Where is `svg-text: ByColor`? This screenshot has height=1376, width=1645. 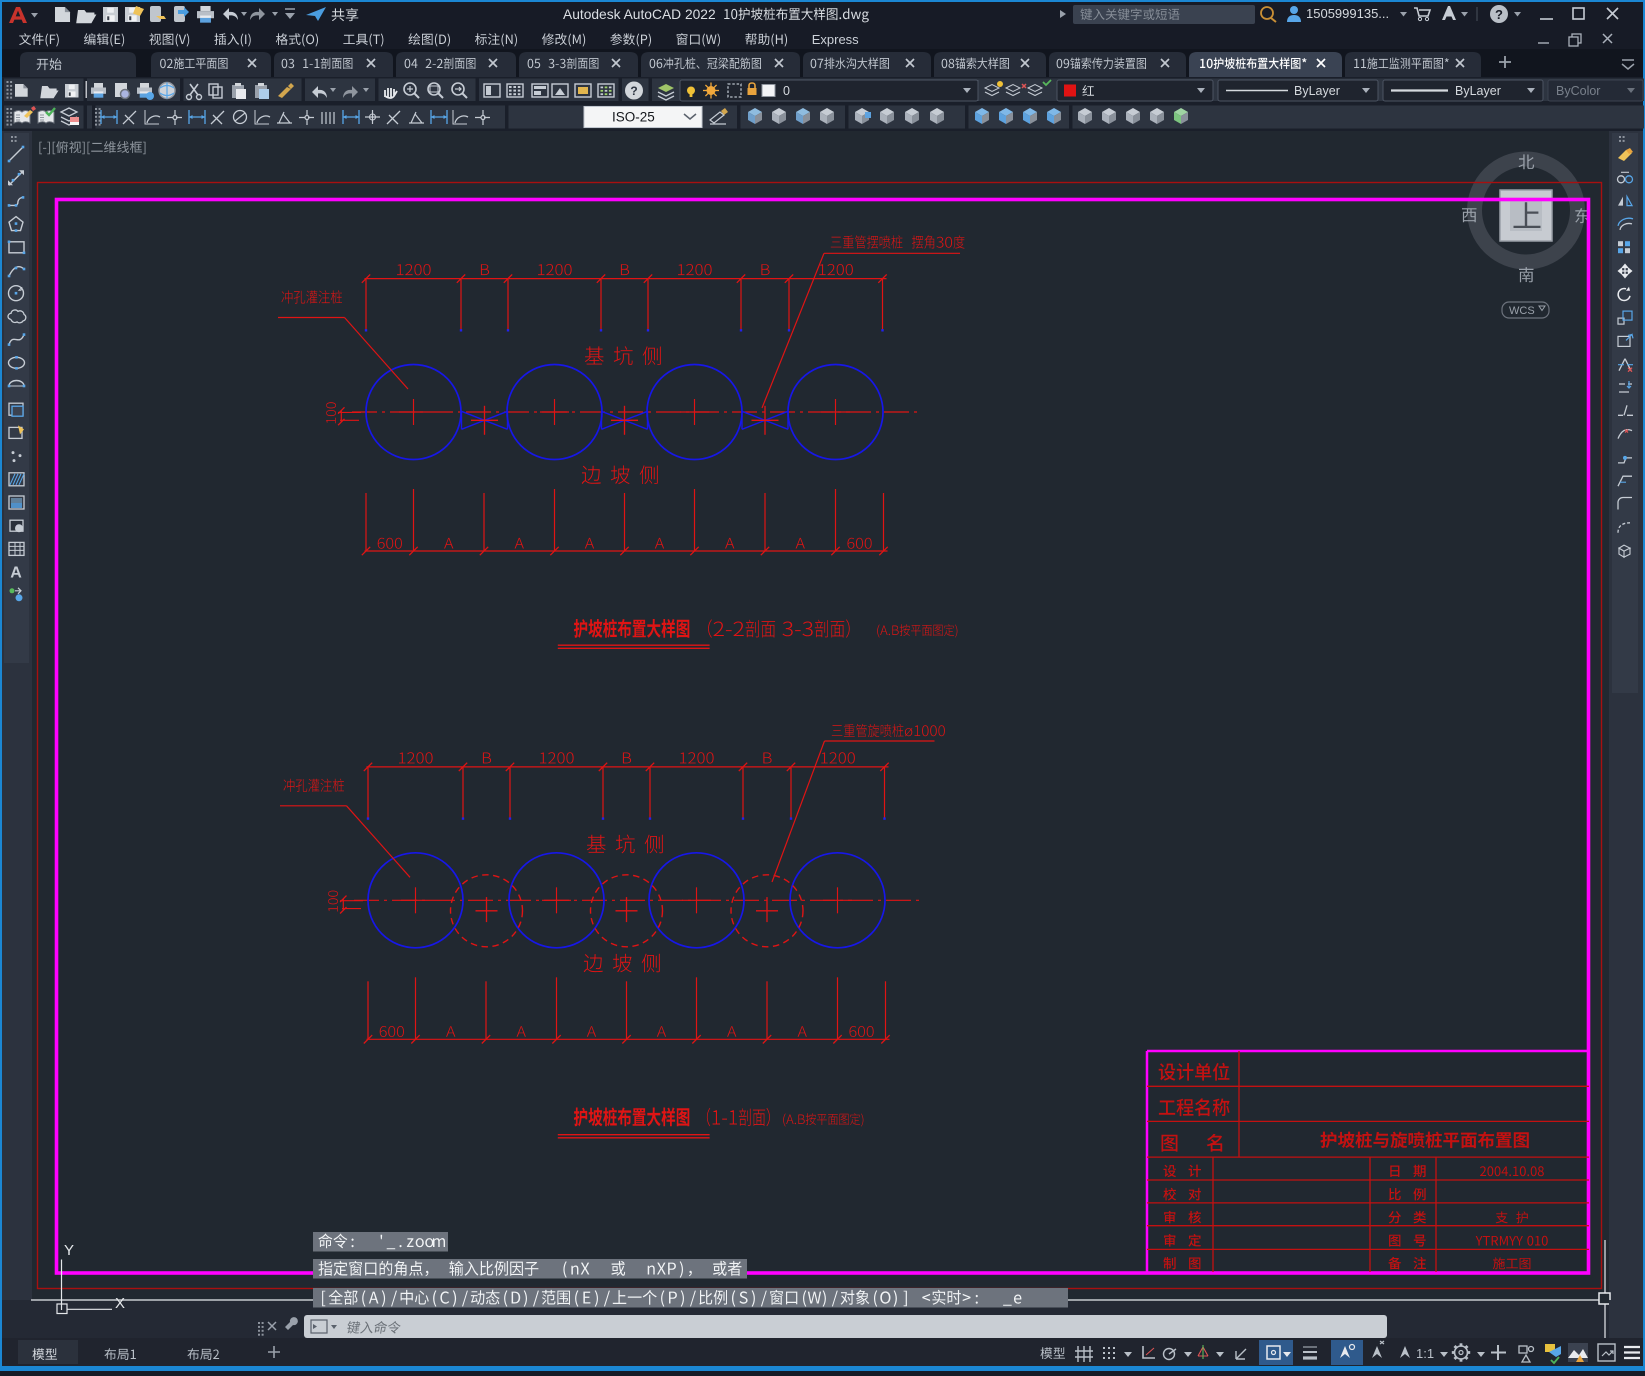
svg-text: ByColor is located at coordinates (1578, 91).